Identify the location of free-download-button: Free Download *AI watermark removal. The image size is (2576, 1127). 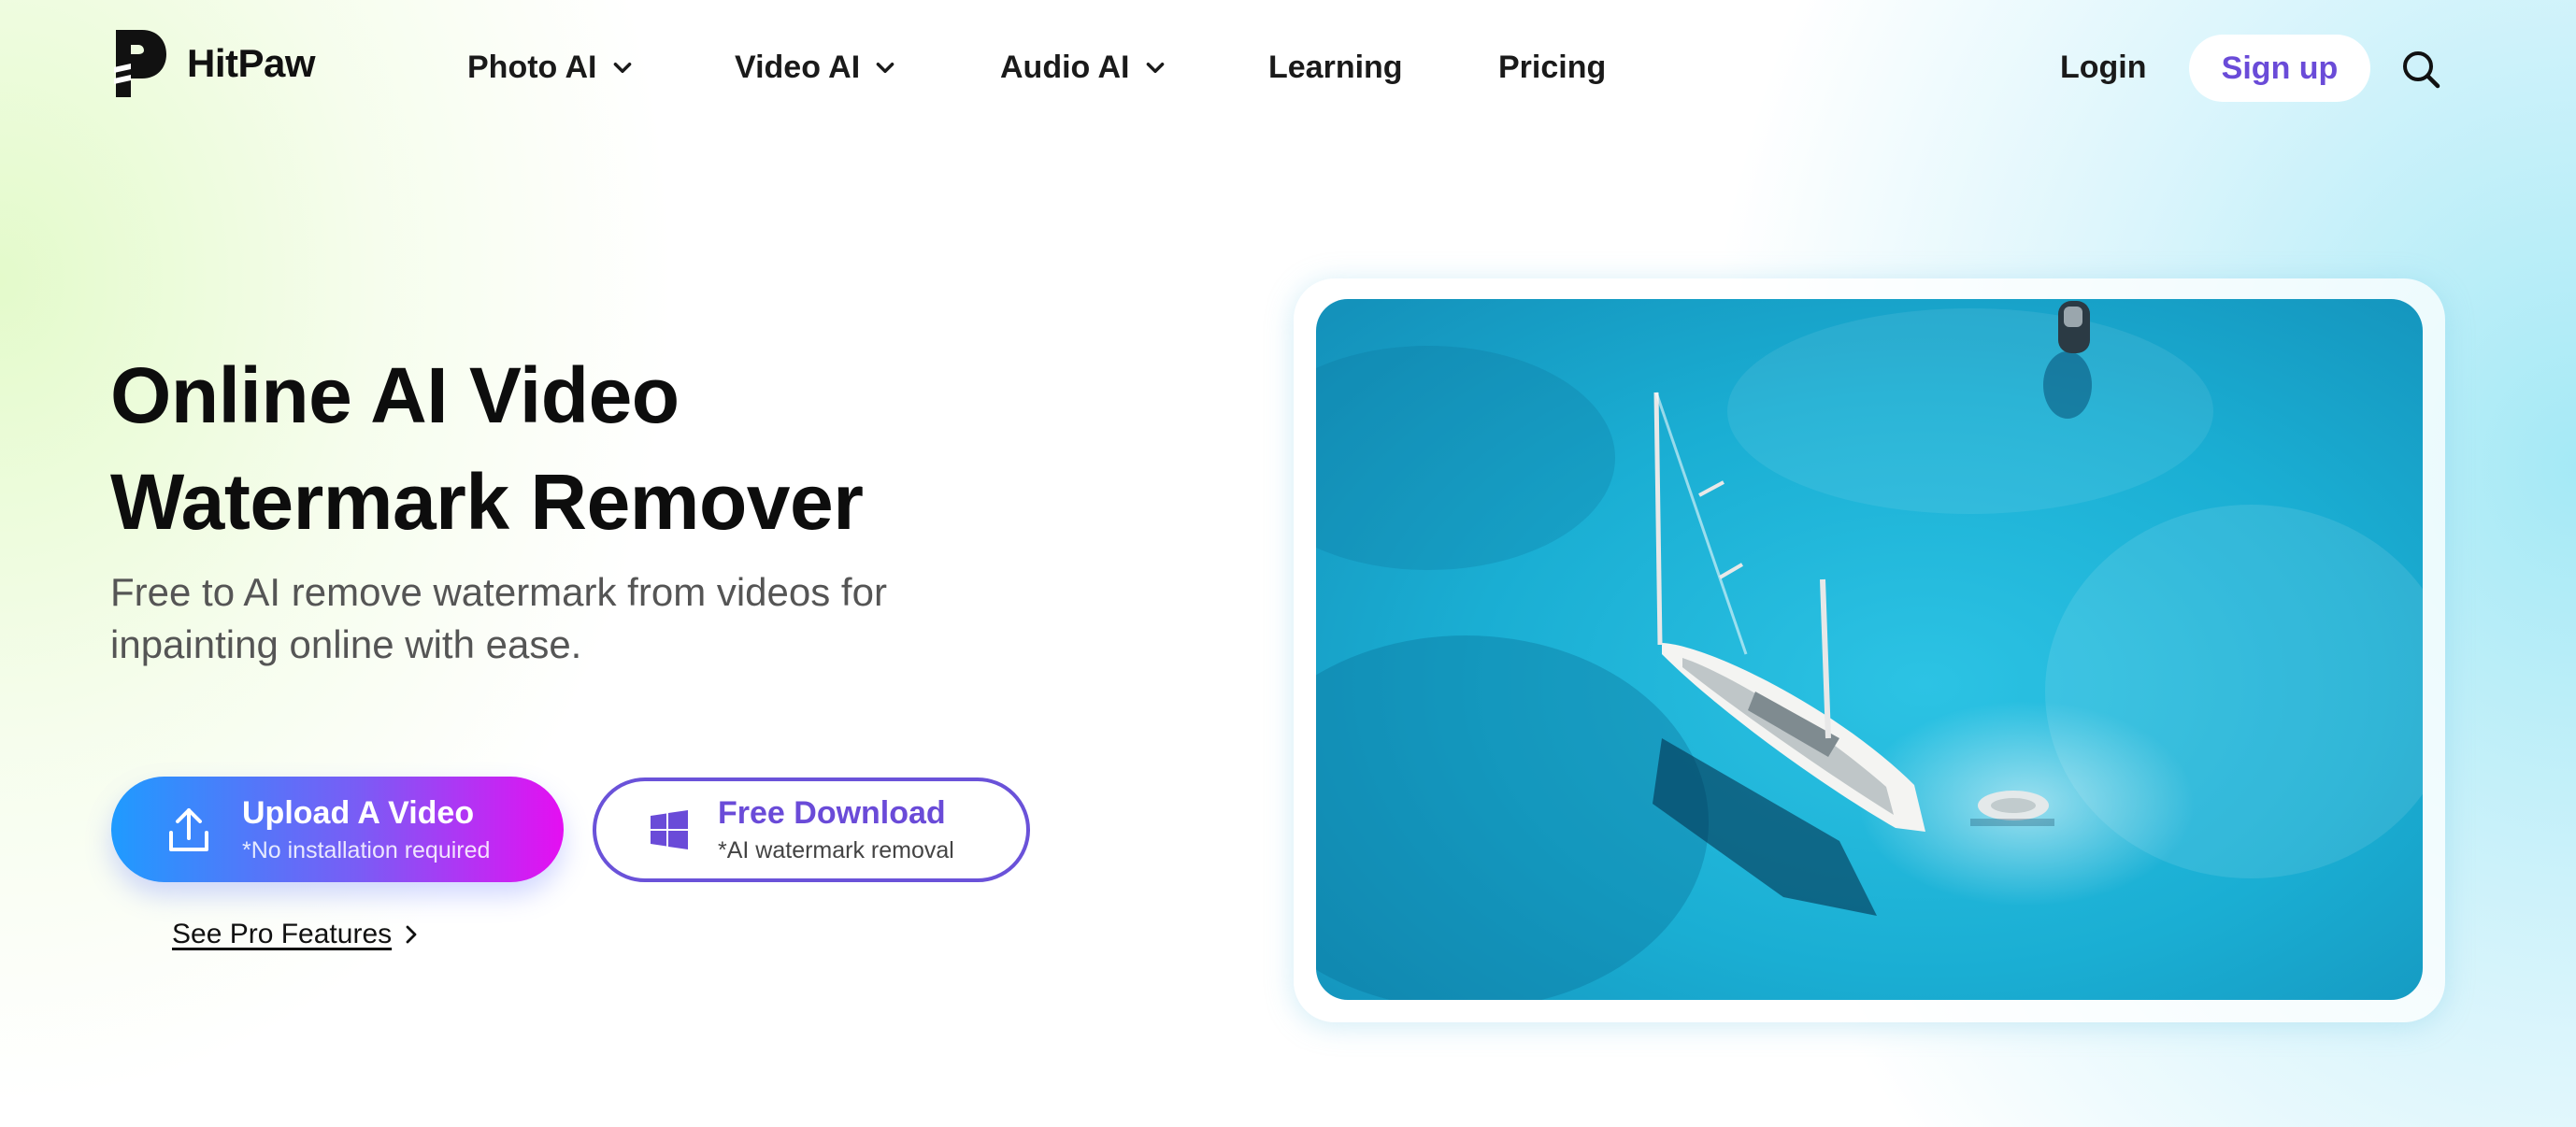
(811, 829).